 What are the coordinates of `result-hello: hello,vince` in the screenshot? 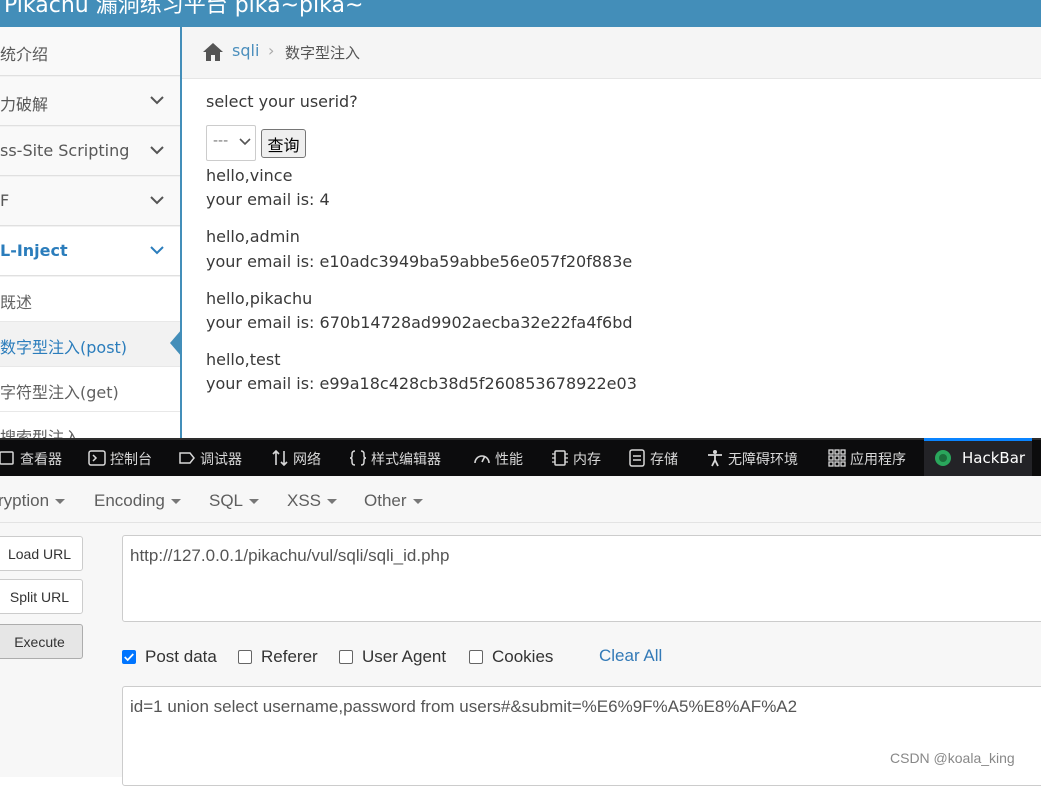 It's located at (249, 175).